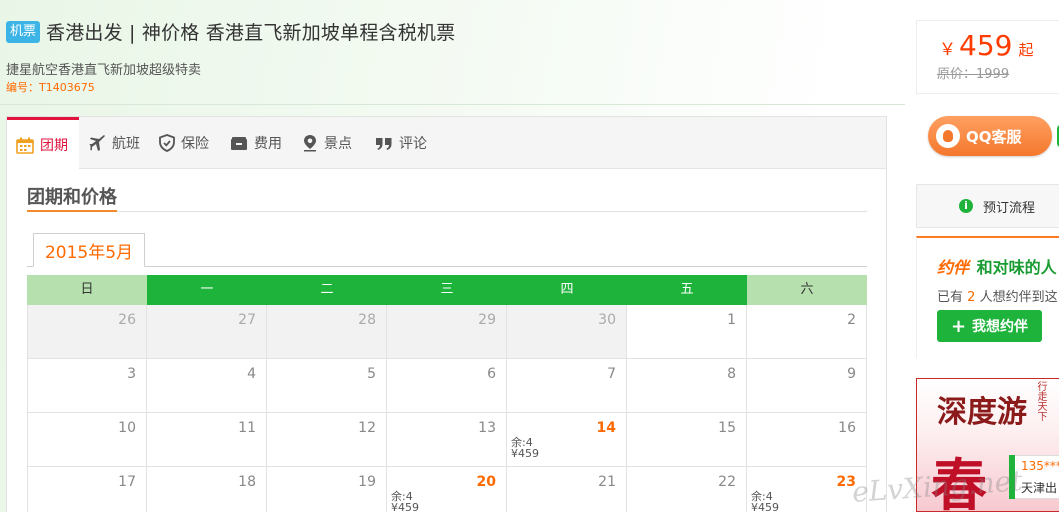 Image resolution: width=1059 pixels, height=512 pixels. Describe the element at coordinates (611, 374) in the screenshot. I see `day-number: 7` at that location.